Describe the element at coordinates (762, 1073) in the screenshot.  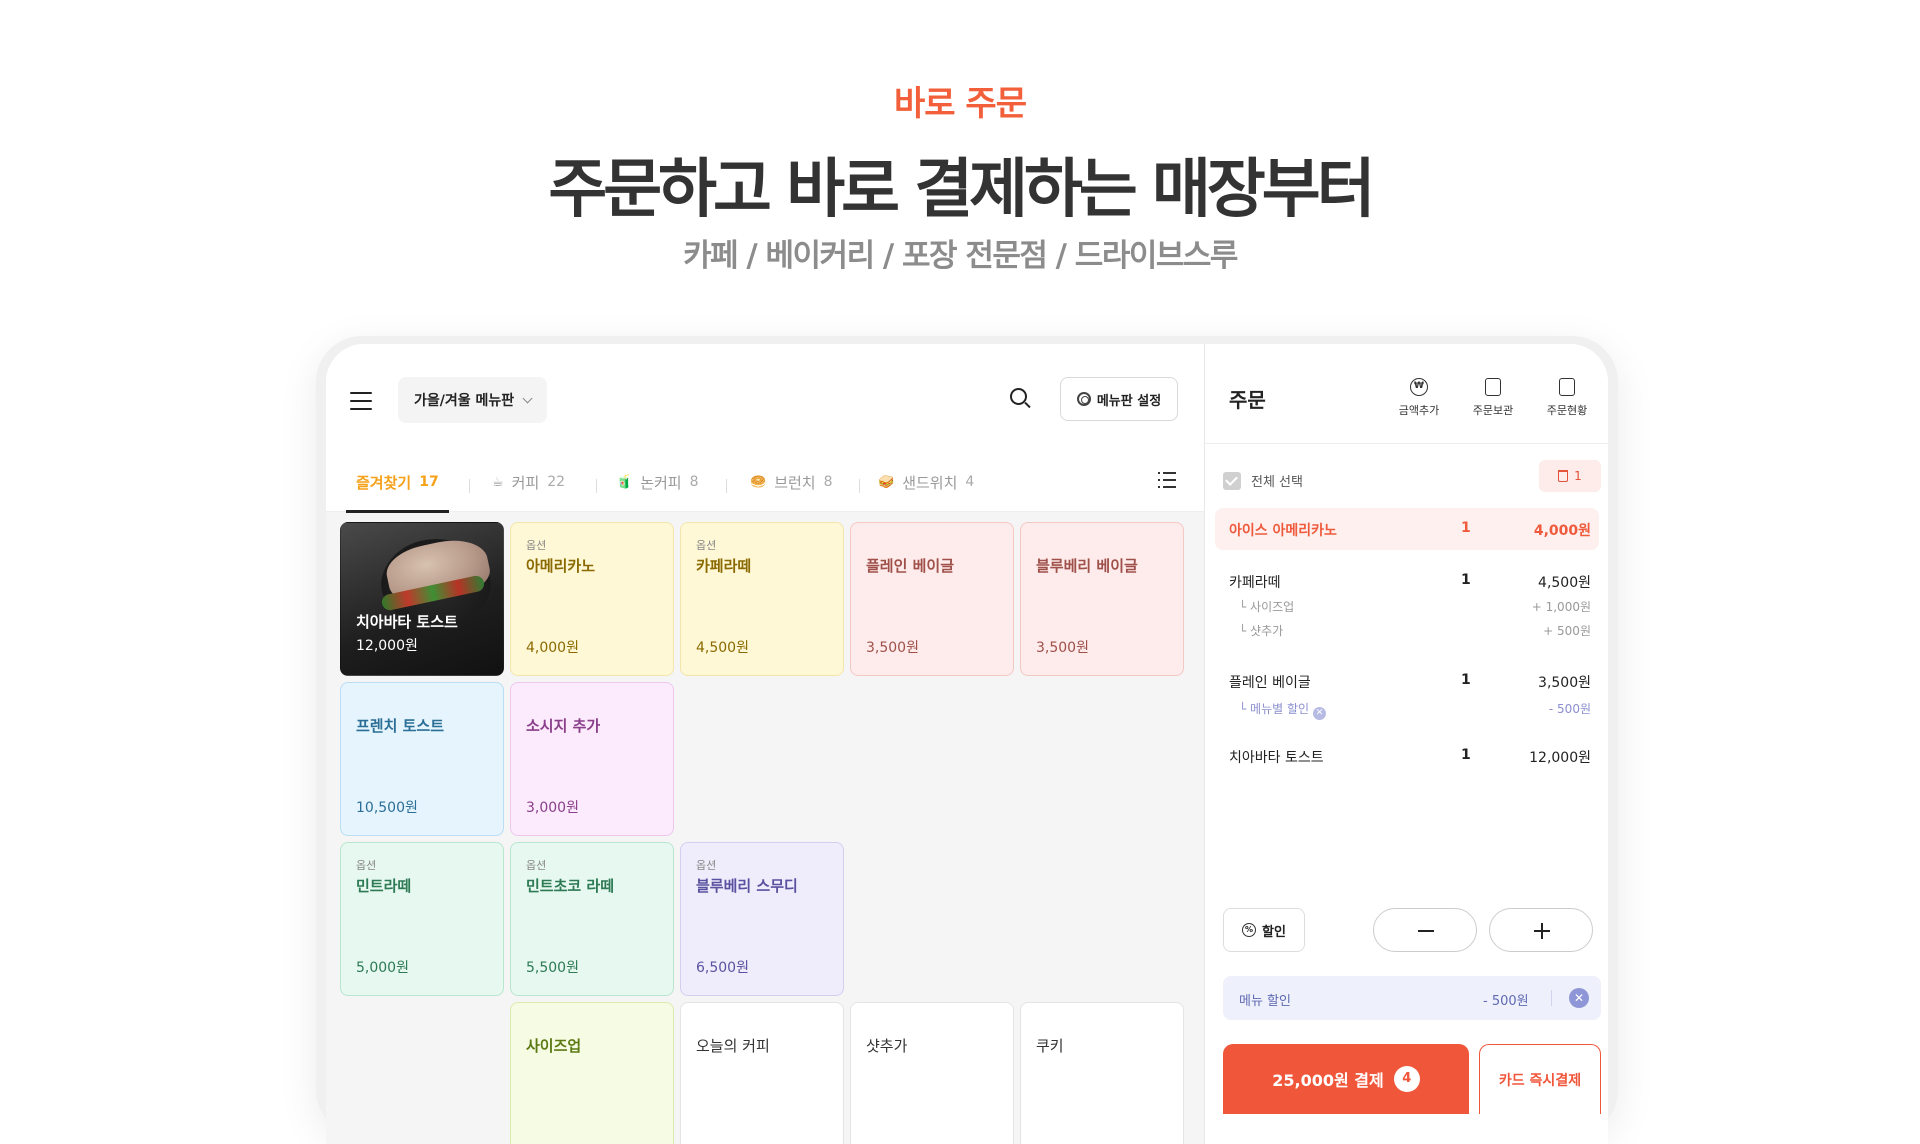
I see `menu-card-todays-coffee: 오늘의 커피` at that location.